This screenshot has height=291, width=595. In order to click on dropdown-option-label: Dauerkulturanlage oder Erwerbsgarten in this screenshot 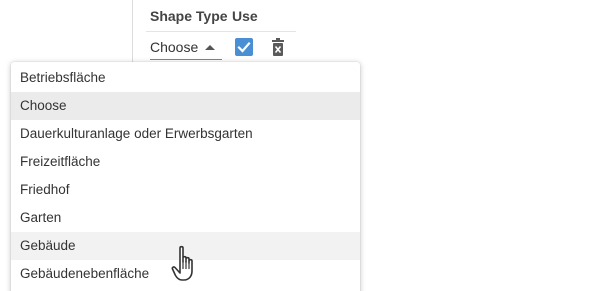, I will do `click(136, 133)`.